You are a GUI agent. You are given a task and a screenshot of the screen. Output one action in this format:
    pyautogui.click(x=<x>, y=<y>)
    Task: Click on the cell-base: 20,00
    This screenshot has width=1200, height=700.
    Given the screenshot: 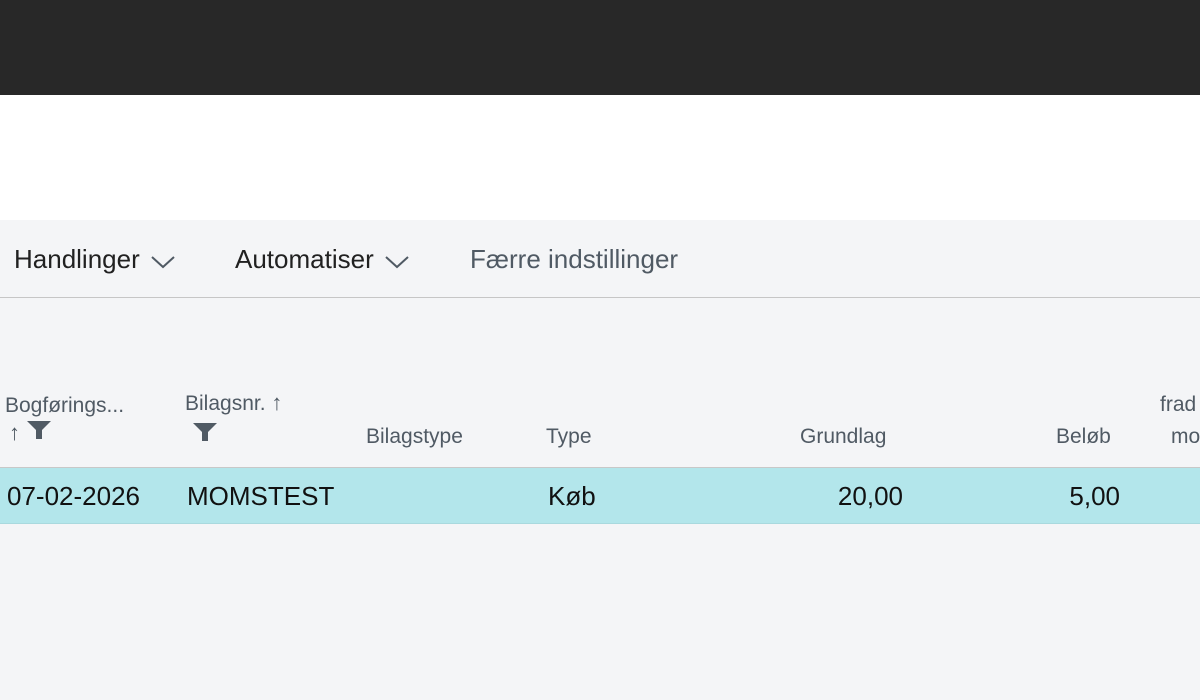 What is the action you would take?
    pyautogui.click(x=870, y=496)
    